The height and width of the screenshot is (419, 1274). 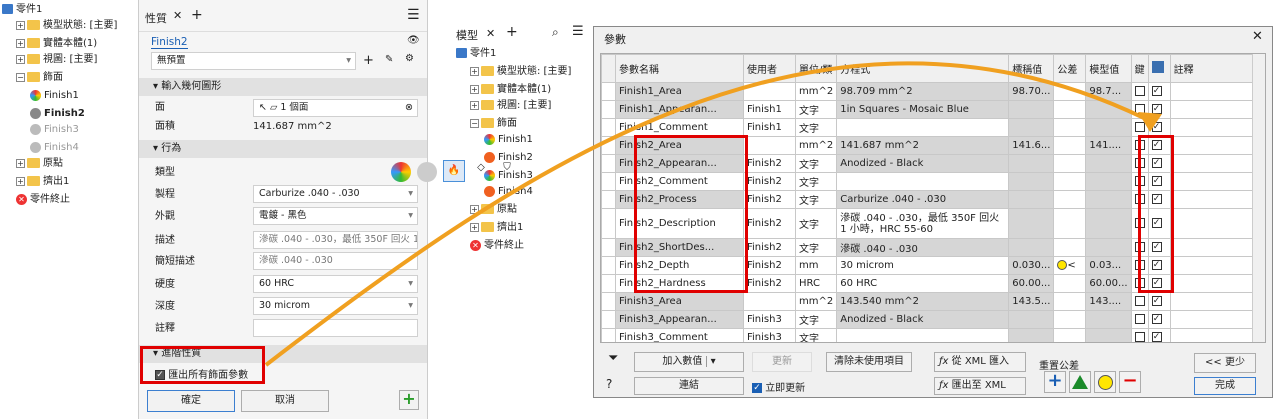 I want to click on tree-item: + 視圖: [主要], so click(x=56, y=60).